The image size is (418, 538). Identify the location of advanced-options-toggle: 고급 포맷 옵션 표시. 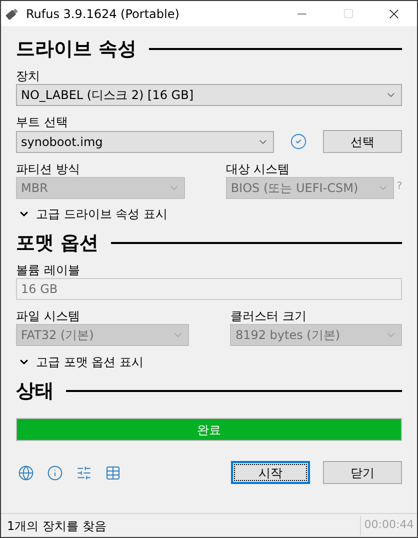
(210, 362).